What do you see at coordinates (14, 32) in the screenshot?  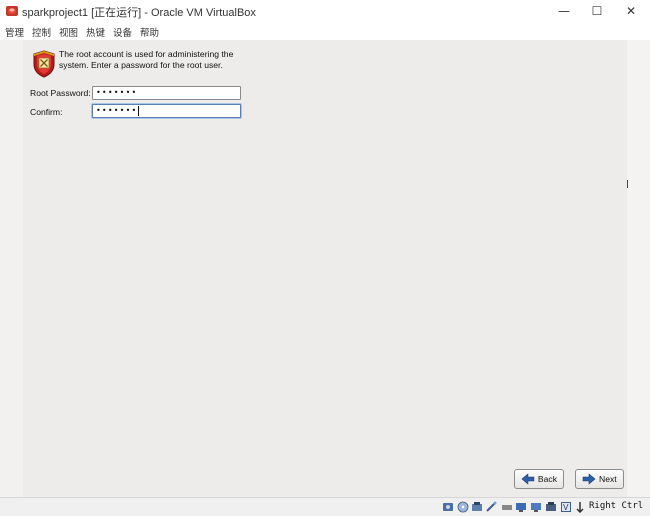 I see `menu-manage: 管理` at bounding box center [14, 32].